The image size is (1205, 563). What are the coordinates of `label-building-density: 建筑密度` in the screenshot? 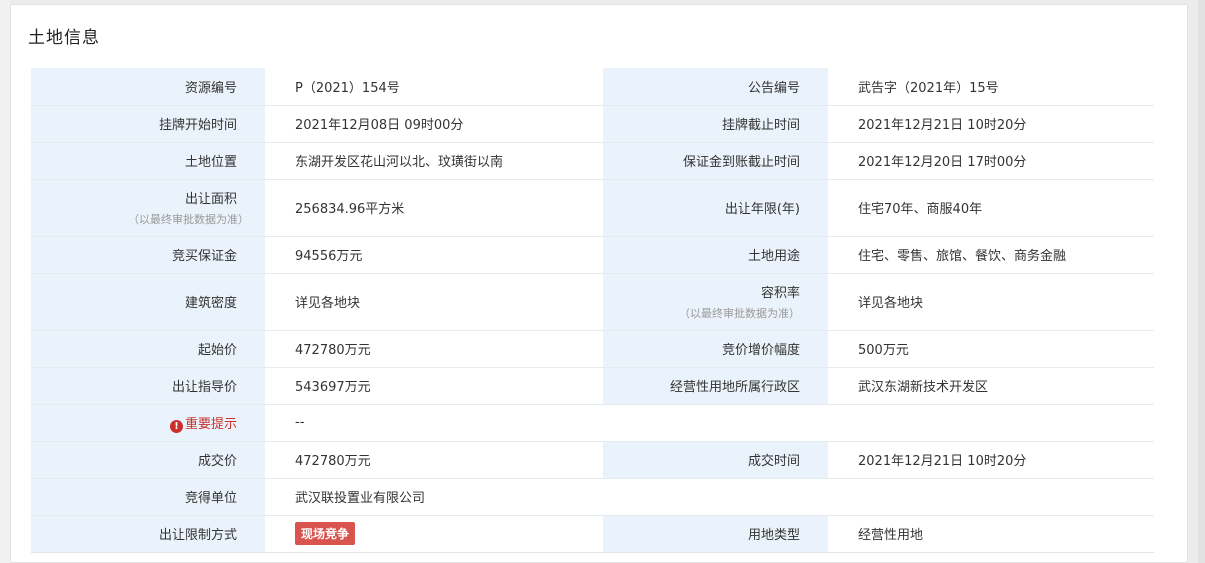 It's located at (154, 302).